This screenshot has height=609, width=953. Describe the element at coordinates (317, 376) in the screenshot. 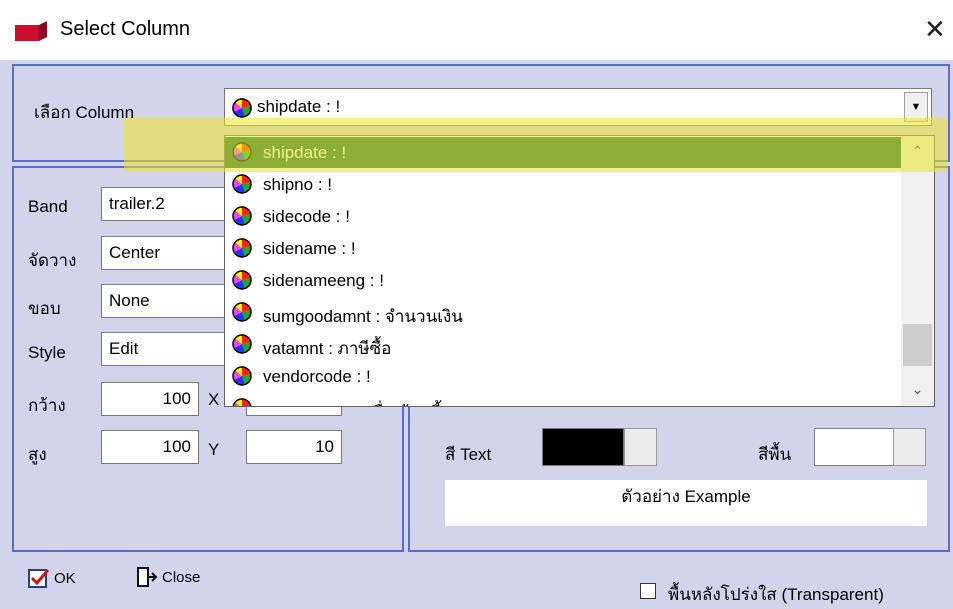

I see `dropdown-option-label: vendorcode : !` at that location.